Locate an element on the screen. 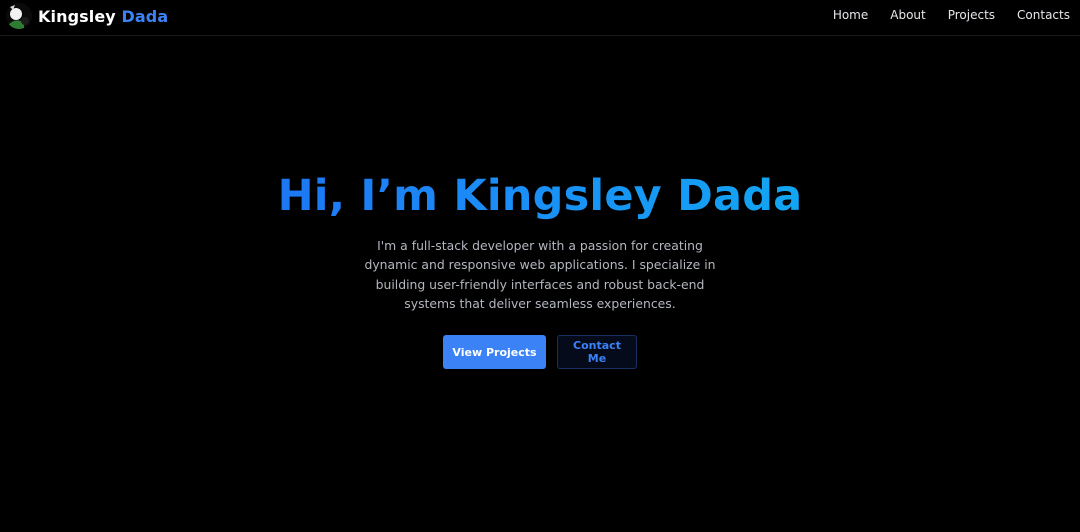 Image resolution: width=1080 pixels, height=532 pixels. avatar is located at coordinates (19, 16).